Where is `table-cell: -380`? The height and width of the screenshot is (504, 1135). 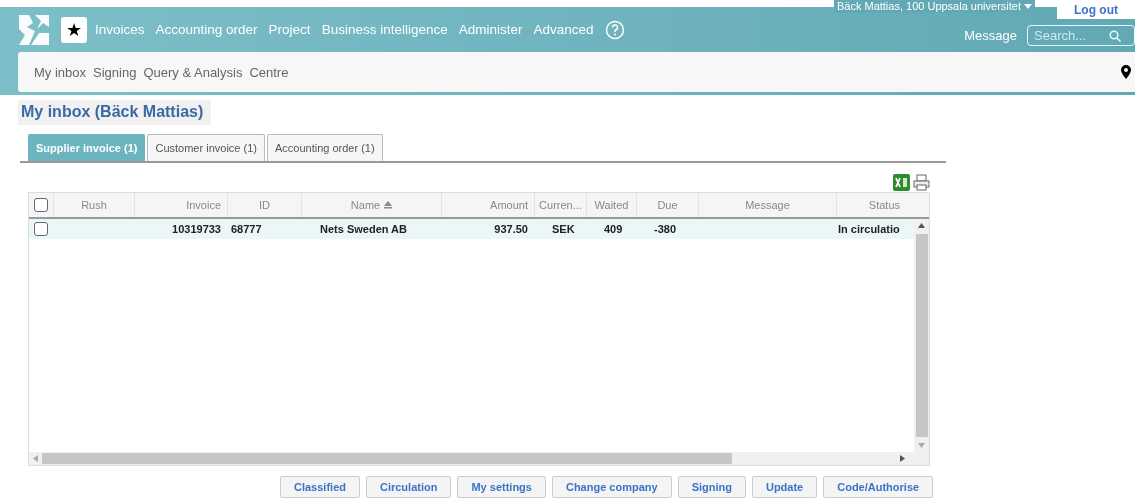
table-cell: -380 is located at coordinates (665, 229).